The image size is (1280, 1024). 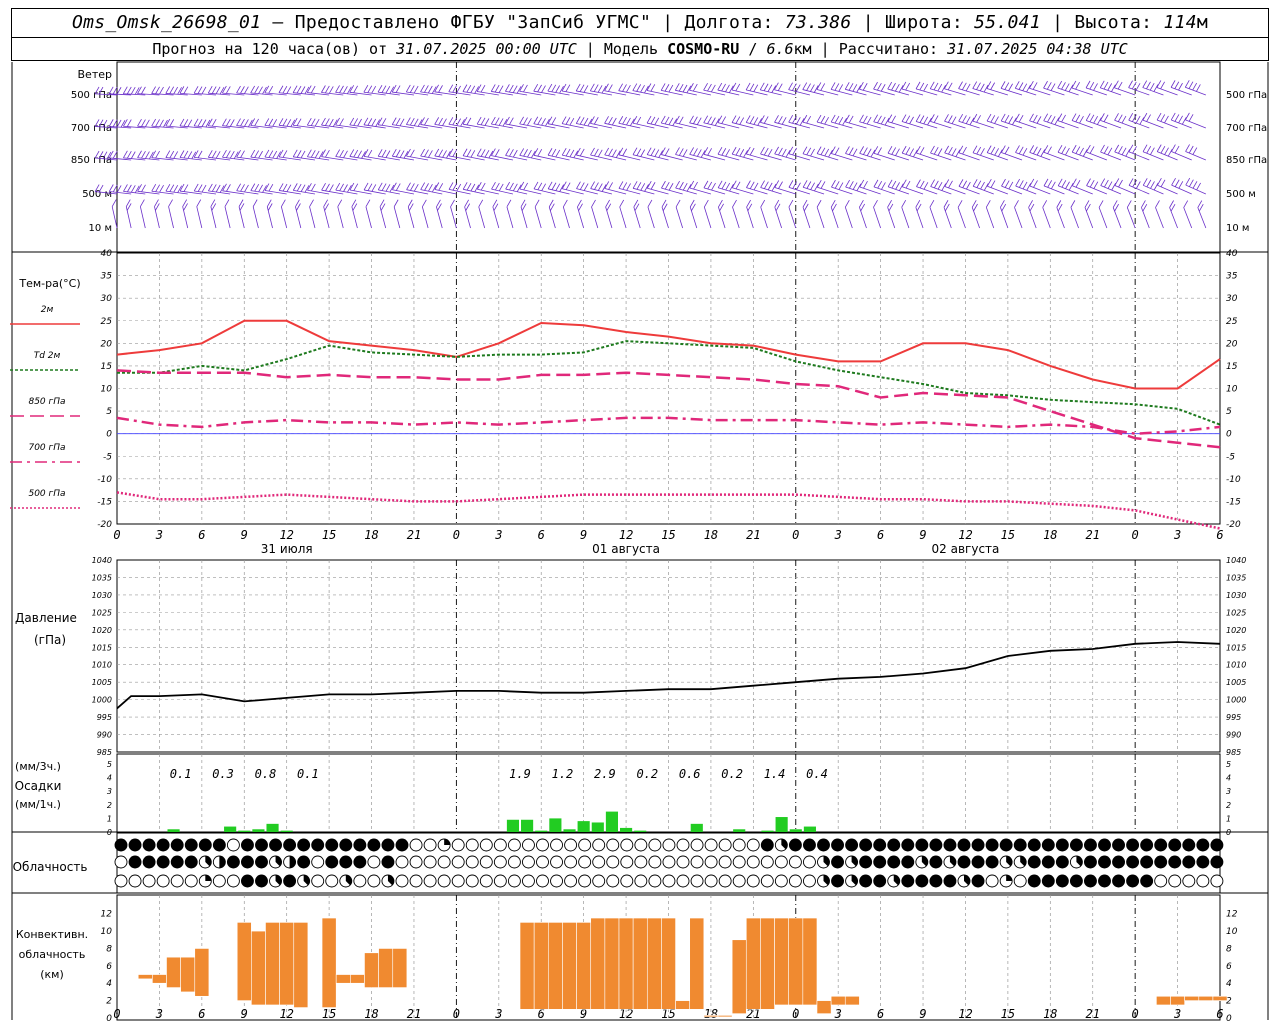 What do you see at coordinates (244, 1014) in the screenshot?
I see `hour-tick-label-bottom: 9` at bounding box center [244, 1014].